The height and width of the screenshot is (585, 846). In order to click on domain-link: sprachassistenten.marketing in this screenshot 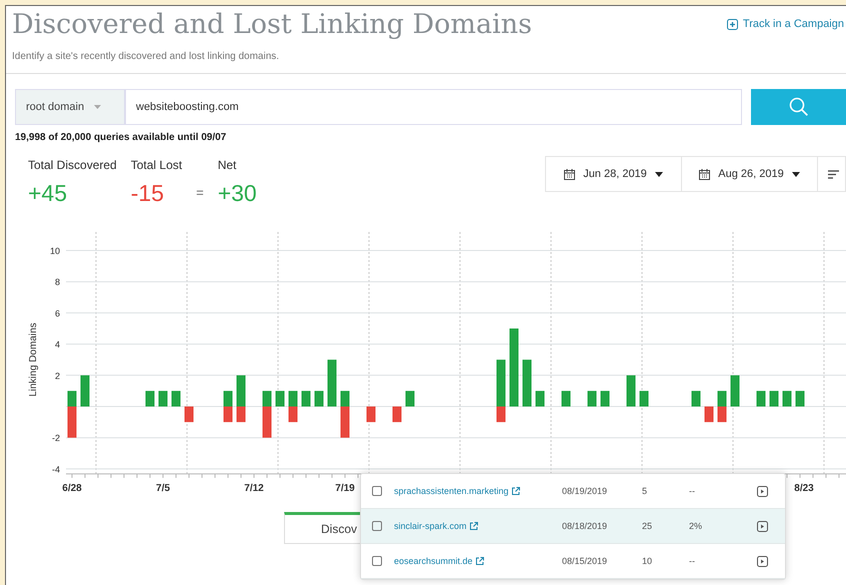, I will do `click(451, 491)`.